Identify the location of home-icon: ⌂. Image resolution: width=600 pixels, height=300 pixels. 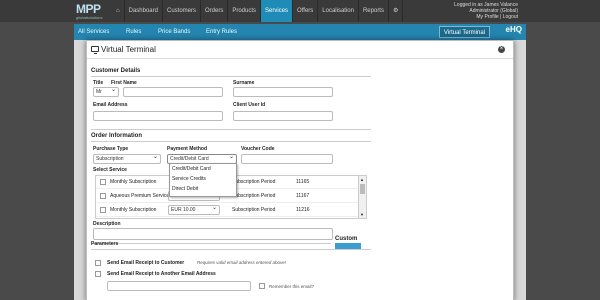
(118, 11).